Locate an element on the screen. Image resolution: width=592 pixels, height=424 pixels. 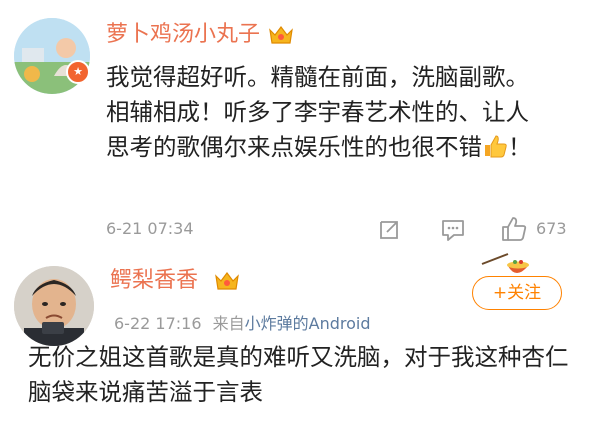
reply-icon is located at coordinates (453, 230).